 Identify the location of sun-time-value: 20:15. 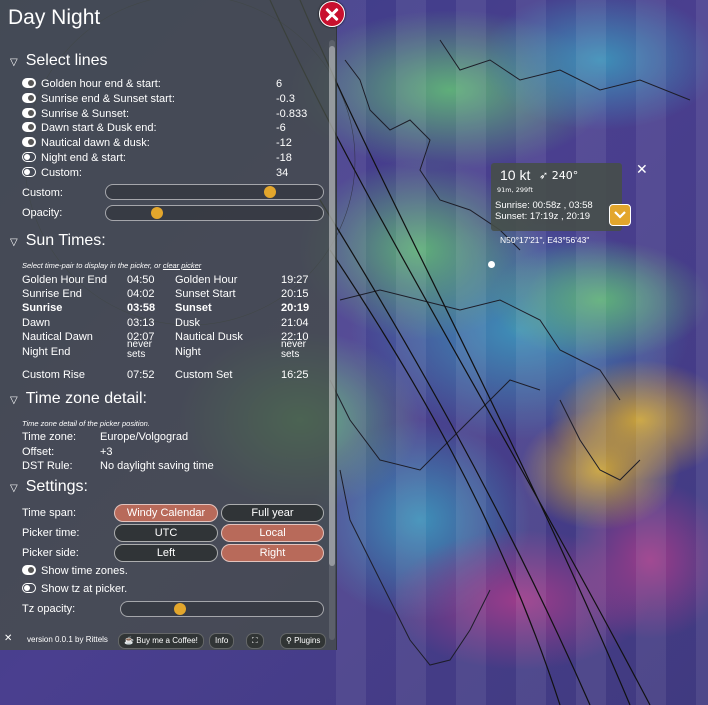
(295, 294).